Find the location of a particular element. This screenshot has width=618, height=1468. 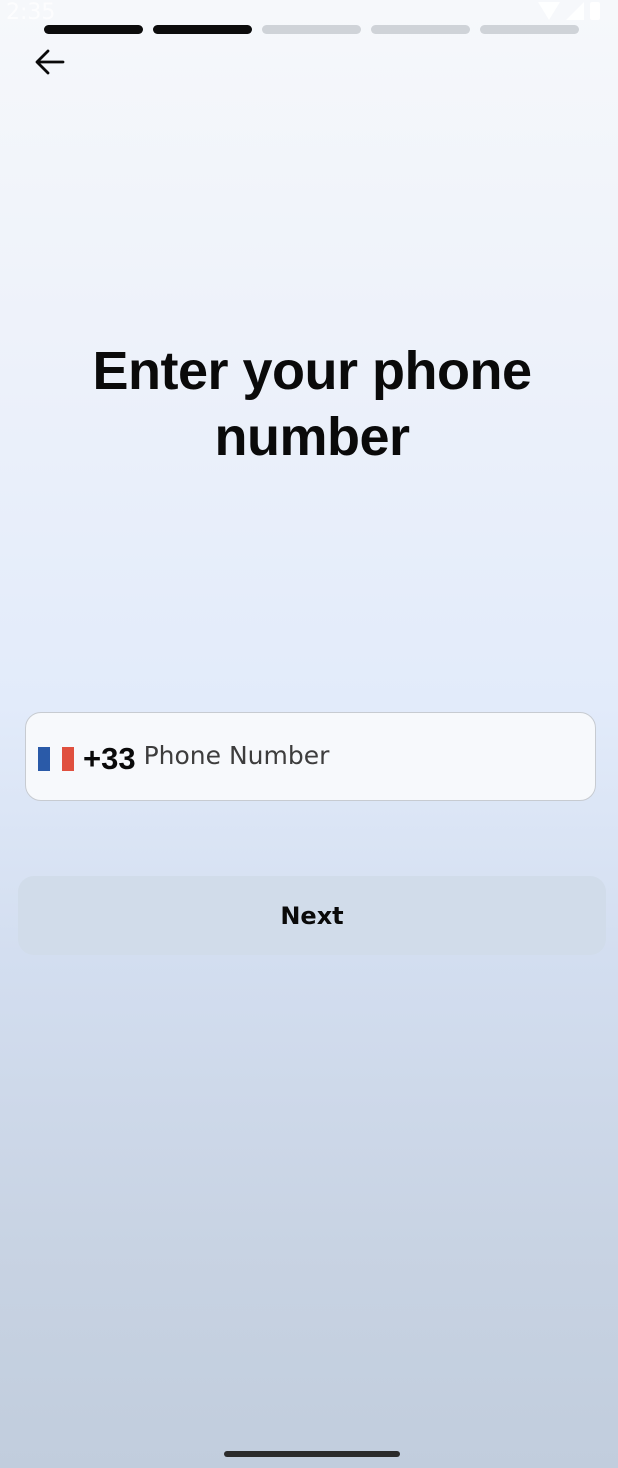

signal-icon is located at coordinates (575, 11).